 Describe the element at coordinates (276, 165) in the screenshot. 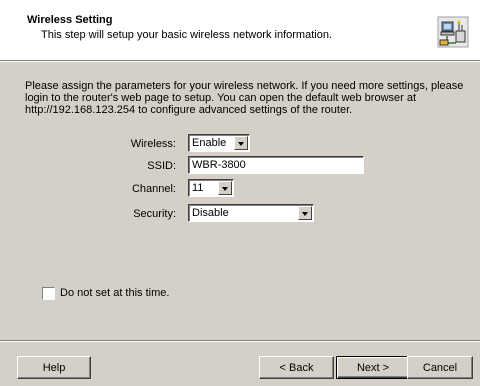

I see `ssid-input` at that location.